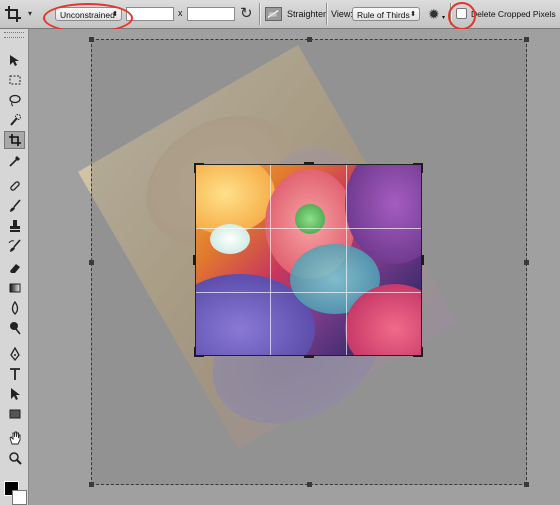 The height and width of the screenshot is (505, 560). I want to click on dodge-tool-icon, so click(14, 328).